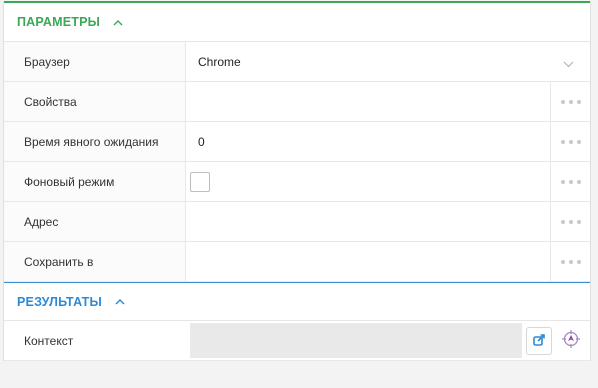 This screenshot has width=598, height=388. I want to click on param-row-background-mode: Фоновый режим, so click(297, 182).